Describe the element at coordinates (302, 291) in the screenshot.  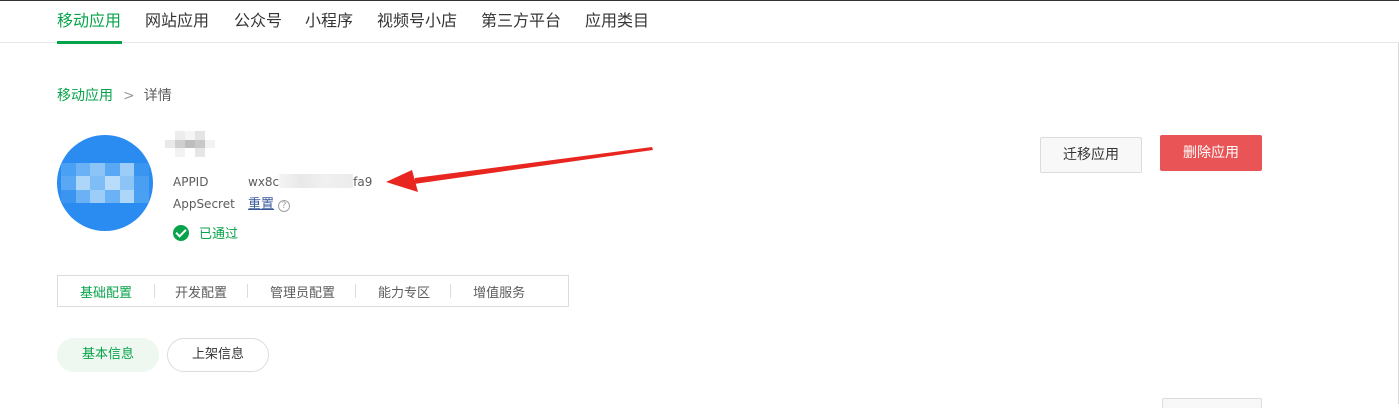
I see `subtab-admin-config: 管理员配置` at that location.